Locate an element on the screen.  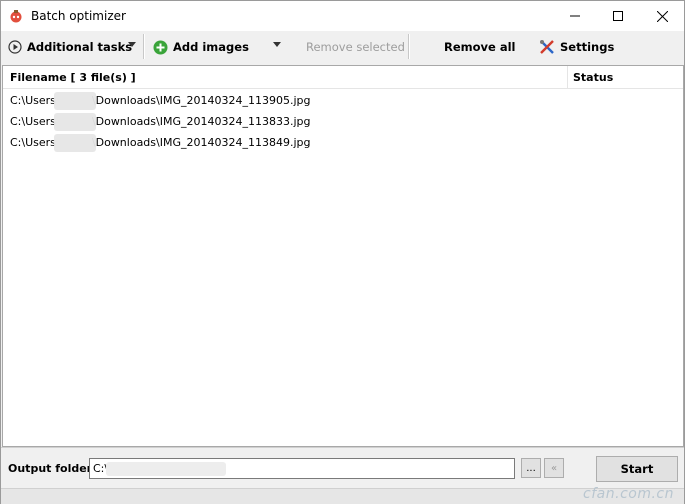
start-button: Start is located at coordinates (637, 469).